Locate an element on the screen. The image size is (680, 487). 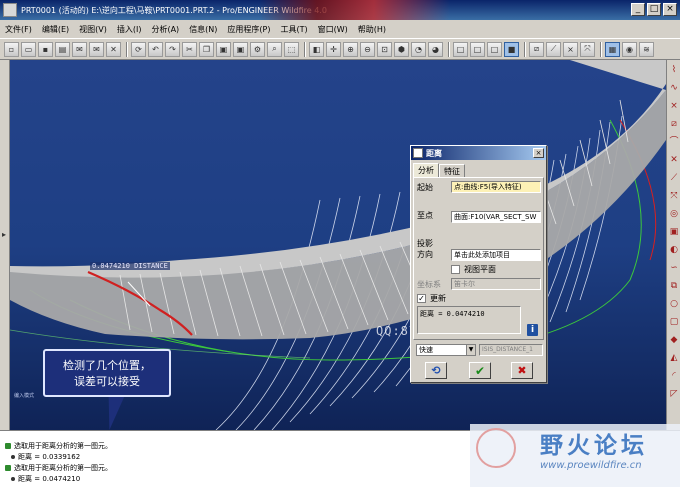
save-icon: ▪ is located at coordinates (45, 49).